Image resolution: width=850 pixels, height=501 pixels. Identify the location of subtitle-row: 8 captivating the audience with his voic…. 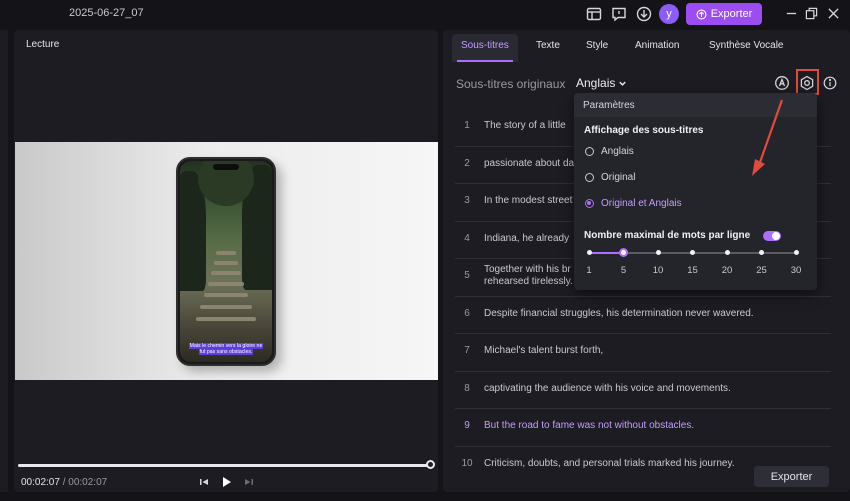
(643, 390).